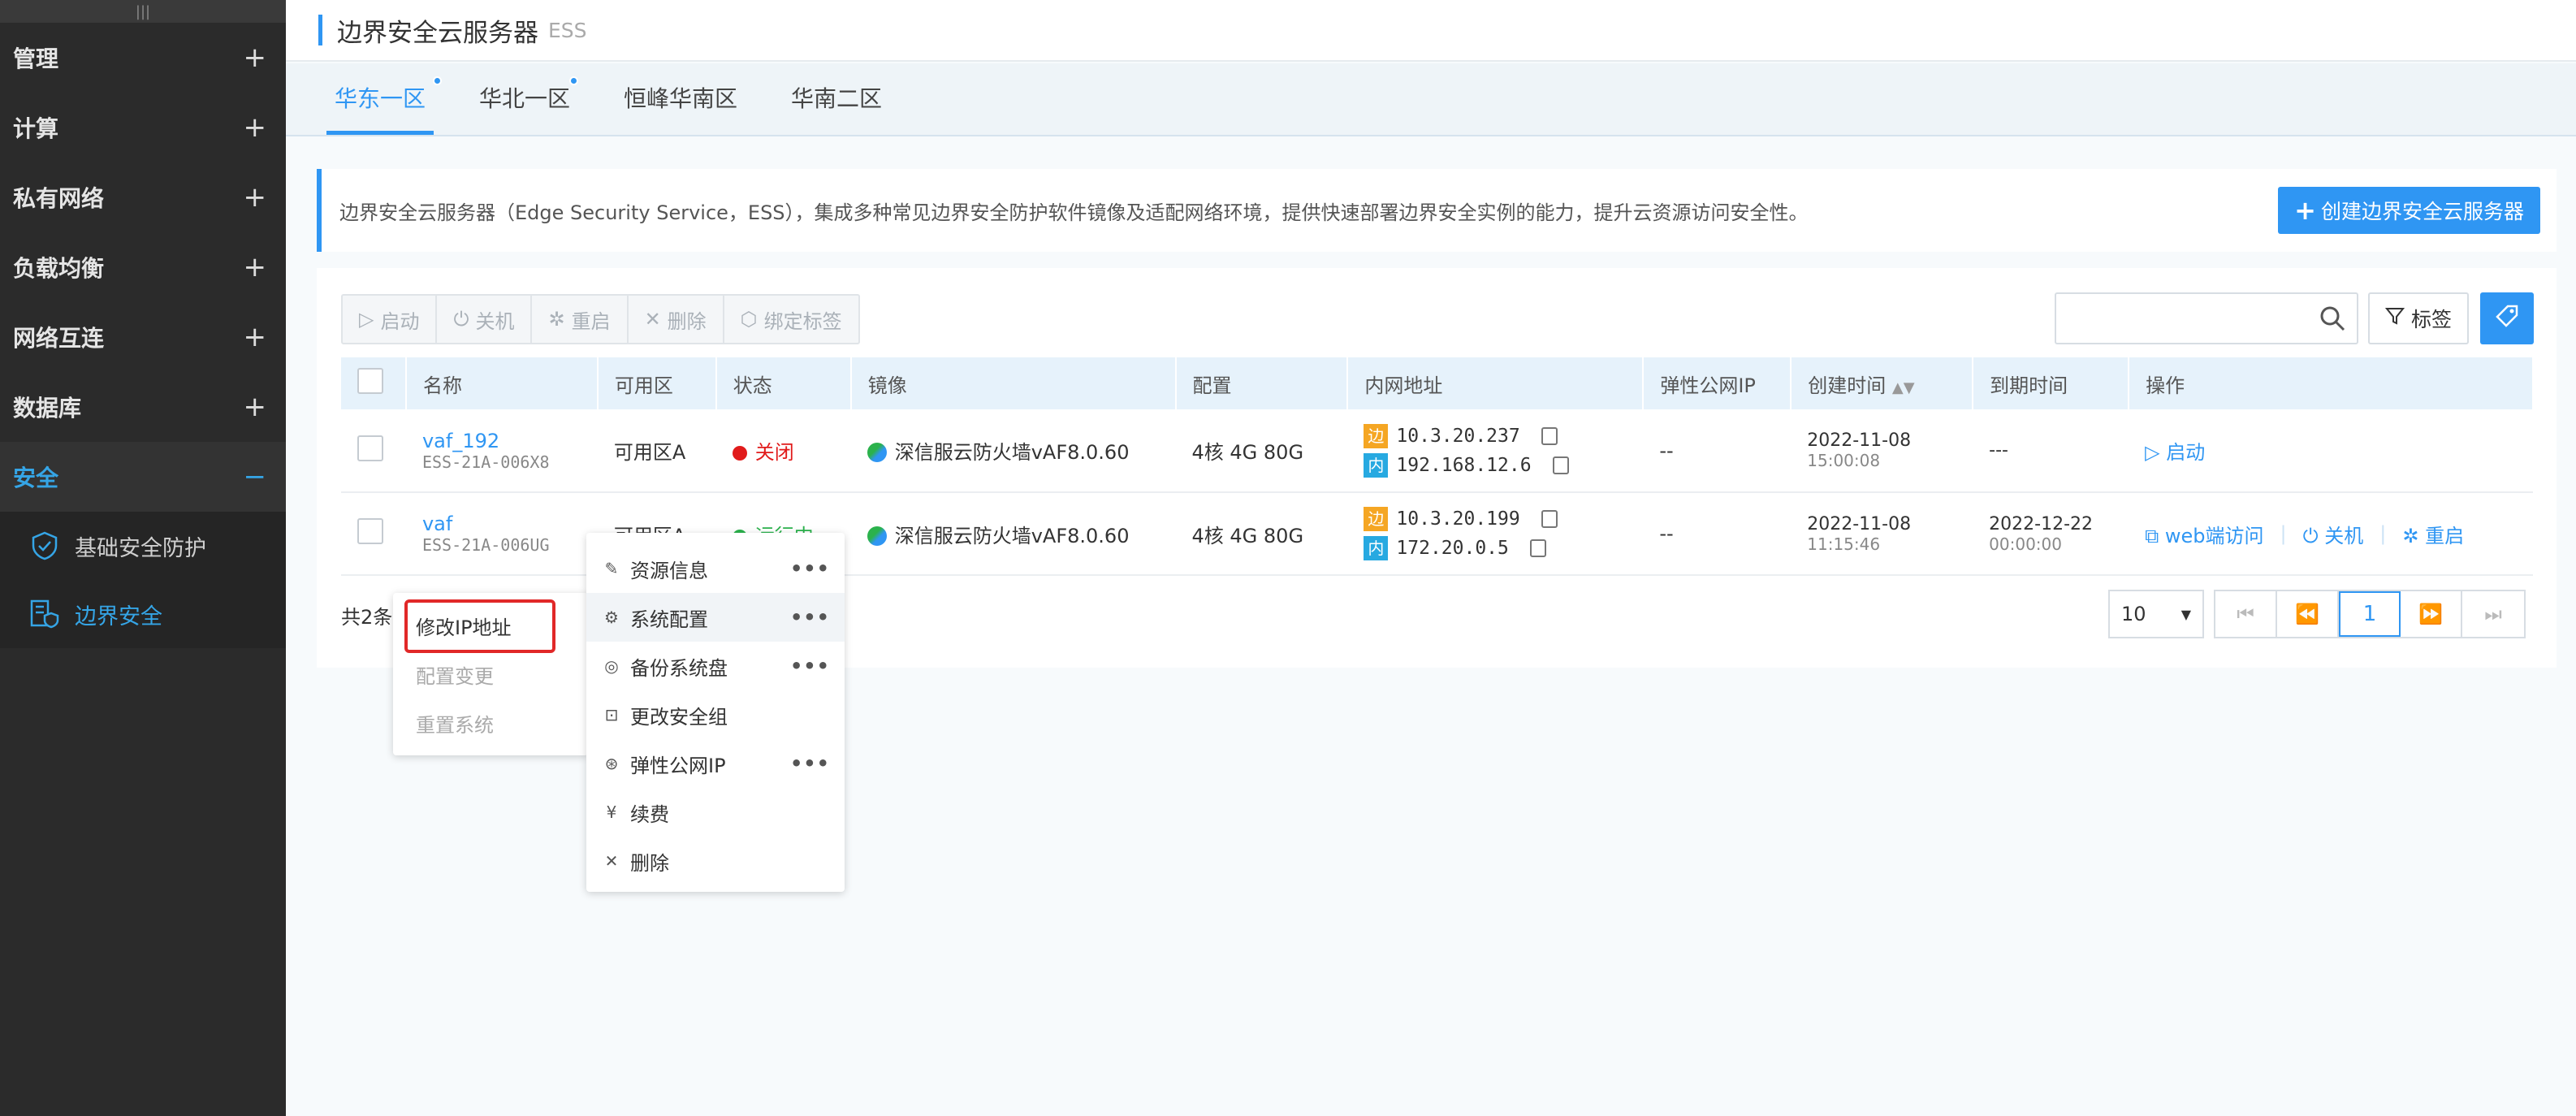 The width and height of the screenshot is (2576, 1116). Describe the element at coordinates (837, 108) in the screenshot. I see `tab-south-2: 华南二区` at that location.